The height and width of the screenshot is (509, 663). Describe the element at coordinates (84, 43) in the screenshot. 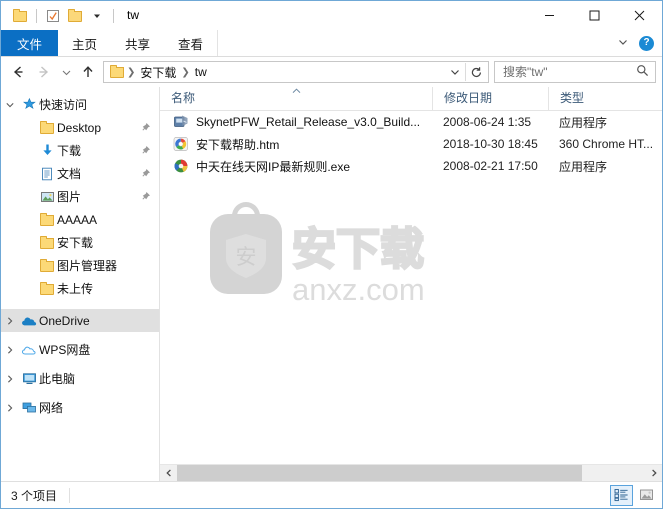

I see `tab-home: 主页` at that location.